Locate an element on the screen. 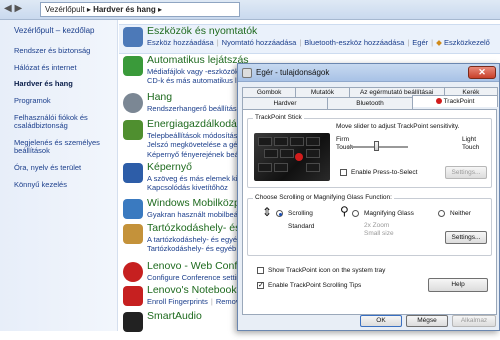 This screenshot has width=500, height=340. category-title: Hang is located at coordinates (159, 97).